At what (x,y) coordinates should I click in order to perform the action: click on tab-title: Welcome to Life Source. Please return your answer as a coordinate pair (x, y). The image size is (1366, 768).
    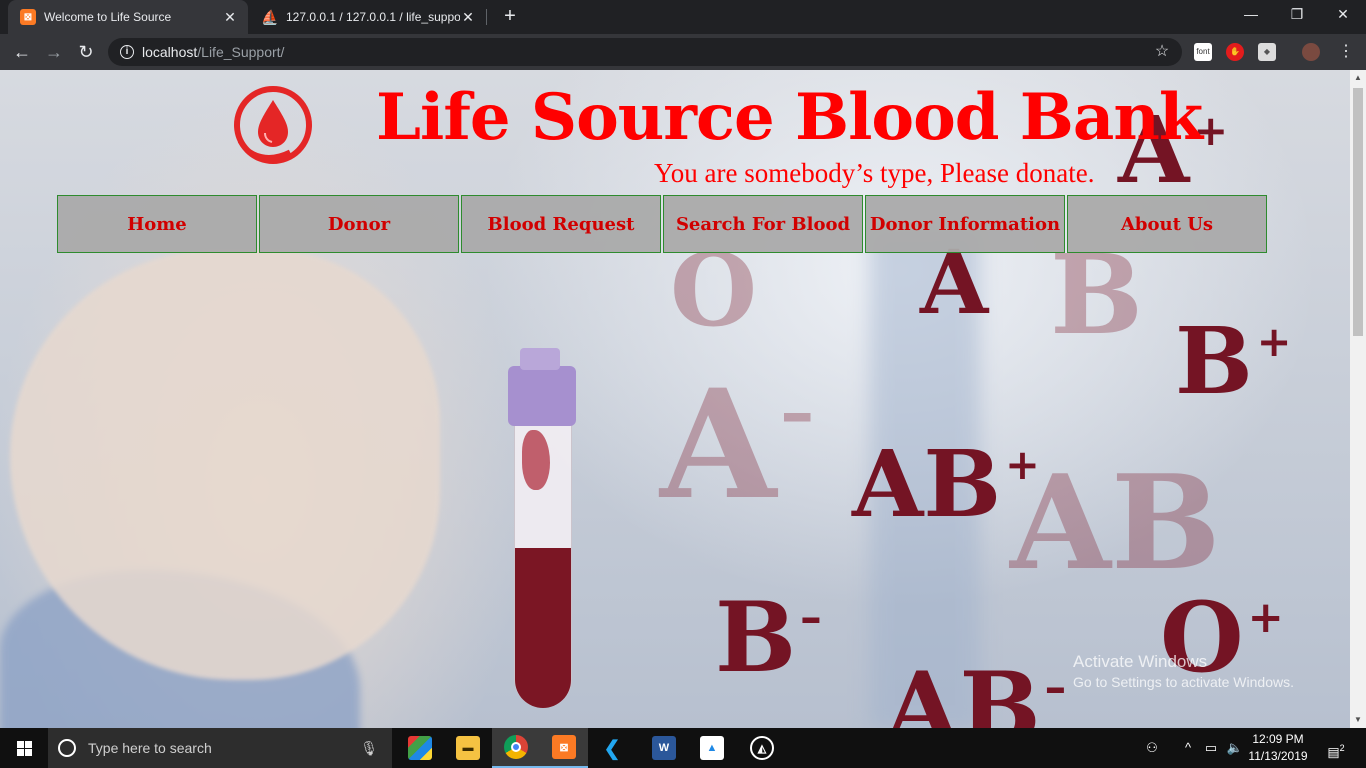
    Looking at the image, I should click on (108, 17).